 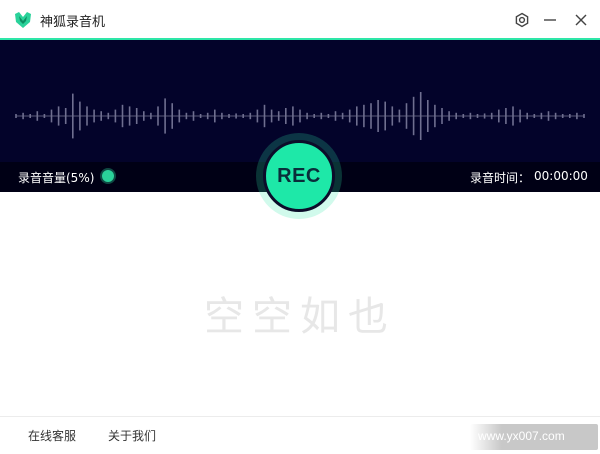 What do you see at coordinates (561, 176) in the screenshot?
I see `record-time-value: 00:00:00` at bounding box center [561, 176].